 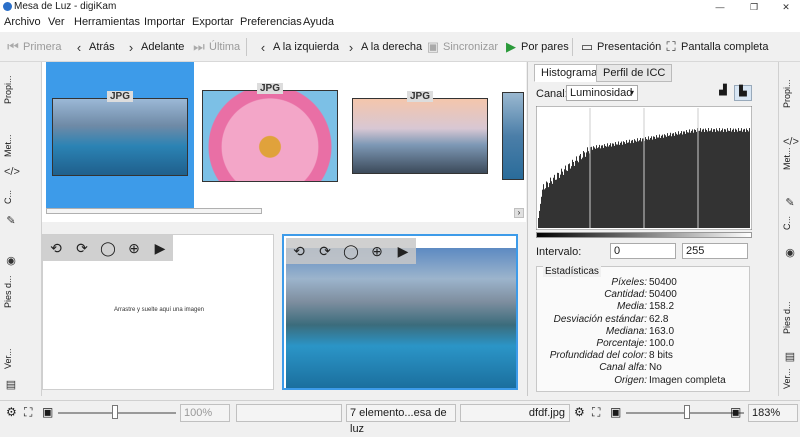 I want to click on maximize-button: ❐, so click(x=754, y=7).